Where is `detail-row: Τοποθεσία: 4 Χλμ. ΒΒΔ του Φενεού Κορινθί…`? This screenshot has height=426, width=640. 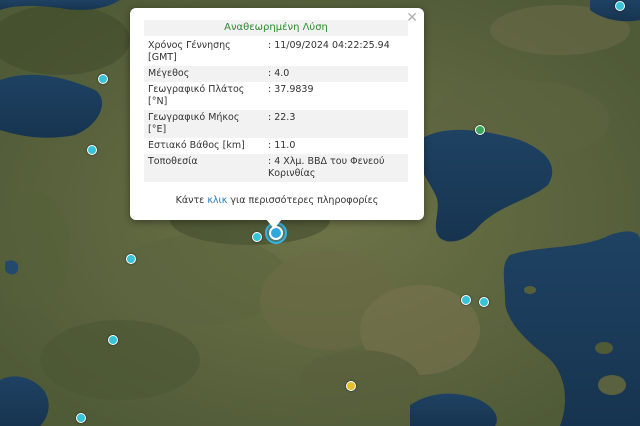
detail-row: Τοποθεσία: 4 Χλμ. ΒΒΔ του Φενεού Κορινθί… is located at coordinates (276, 168).